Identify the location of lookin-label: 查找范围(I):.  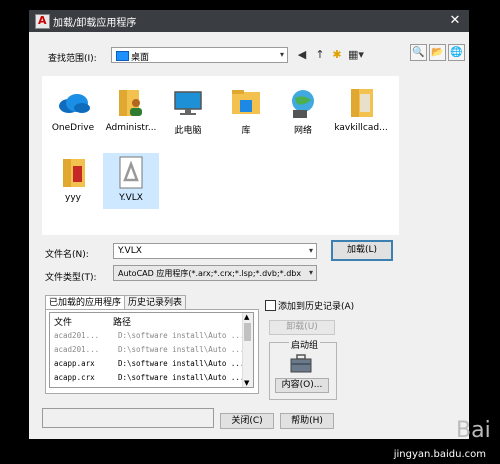
(72, 59).